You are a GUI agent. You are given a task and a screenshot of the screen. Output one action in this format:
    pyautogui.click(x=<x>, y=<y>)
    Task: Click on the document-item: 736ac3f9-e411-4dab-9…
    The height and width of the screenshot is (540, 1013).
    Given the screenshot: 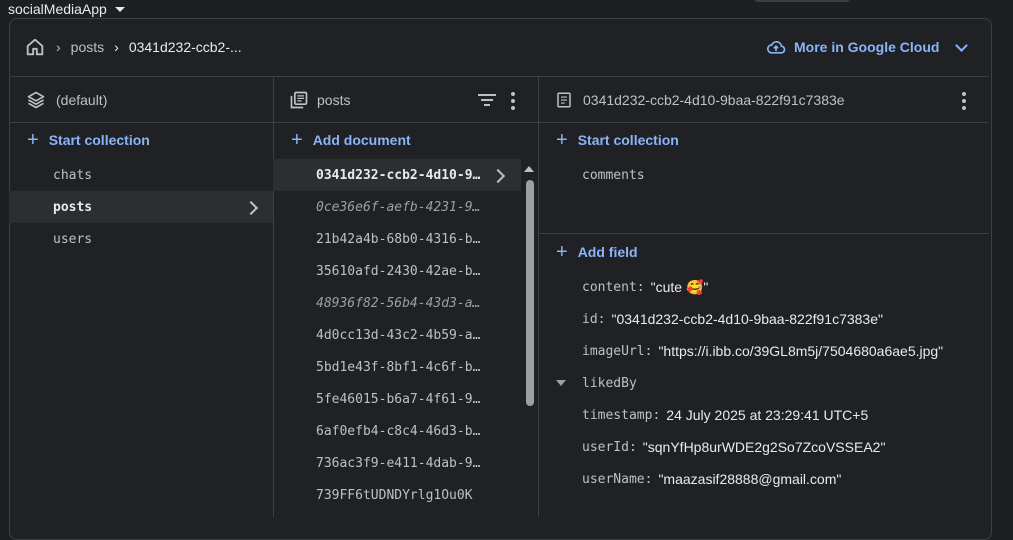 What is the action you would take?
    pyautogui.click(x=397, y=463)
    